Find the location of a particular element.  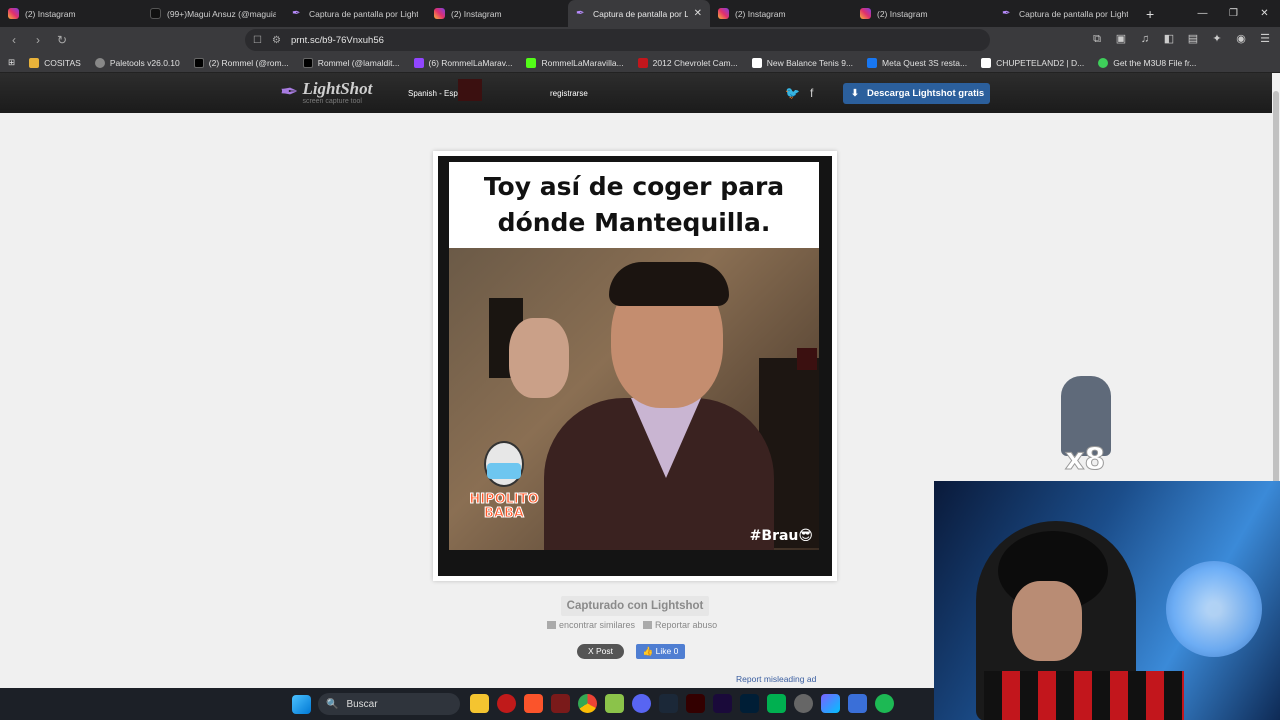

taskbar-apps is located at coordinates (682, 703).